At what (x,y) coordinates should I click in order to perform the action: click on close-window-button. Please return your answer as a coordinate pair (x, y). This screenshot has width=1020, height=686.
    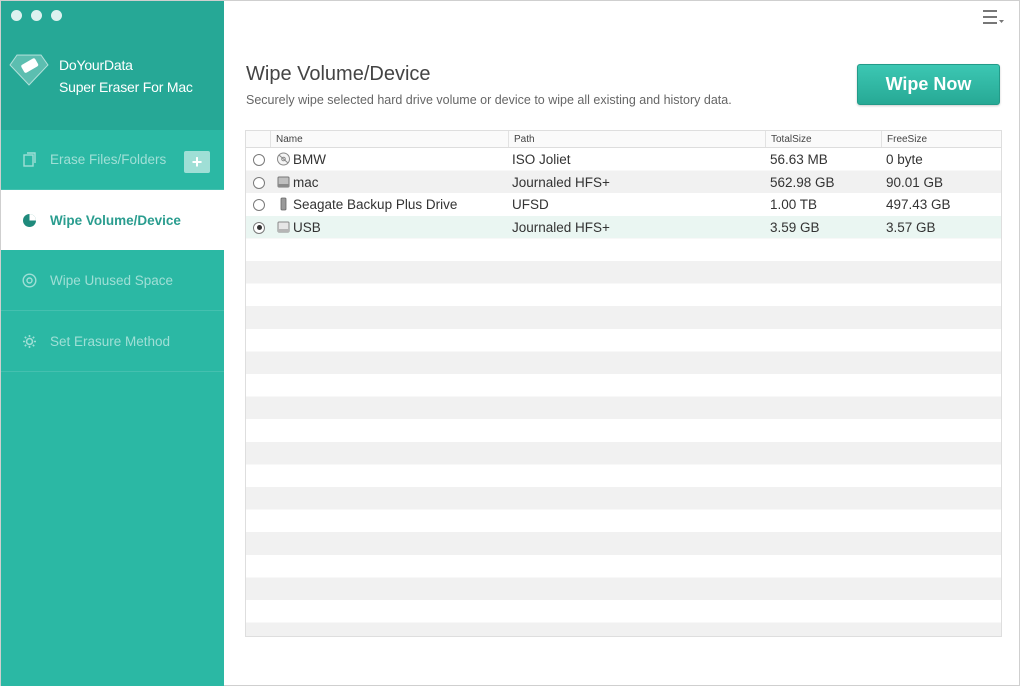
    Looking at the image, I should click on (16, 15).